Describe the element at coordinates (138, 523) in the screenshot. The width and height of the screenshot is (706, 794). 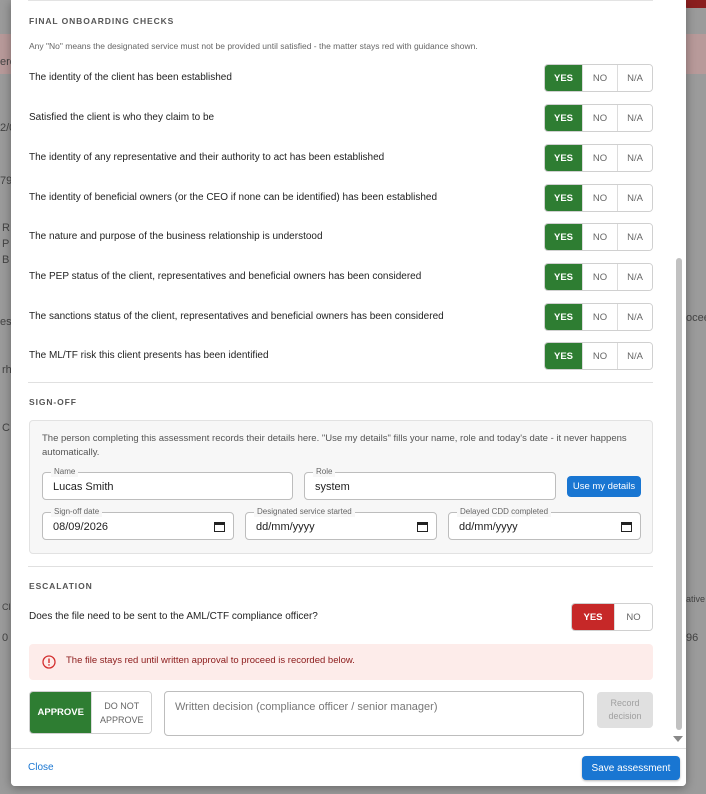
I see `signoff-date-field: Sign-off date 08/09/2026` at that location.